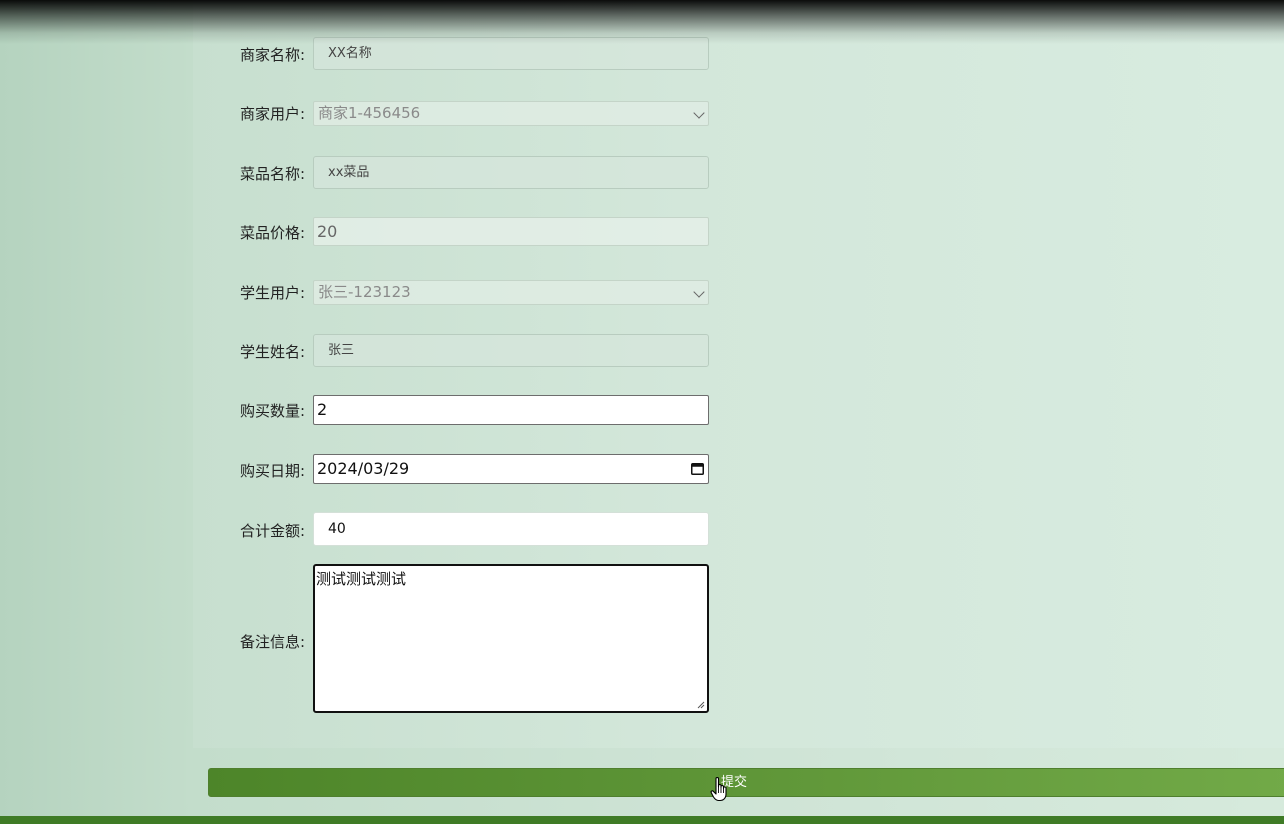 This screenshot has width=1284, height=824. Describe the element at coordinates (350, 53) in the screenshot. I see `merchant-name-value: XX名称` at that location.